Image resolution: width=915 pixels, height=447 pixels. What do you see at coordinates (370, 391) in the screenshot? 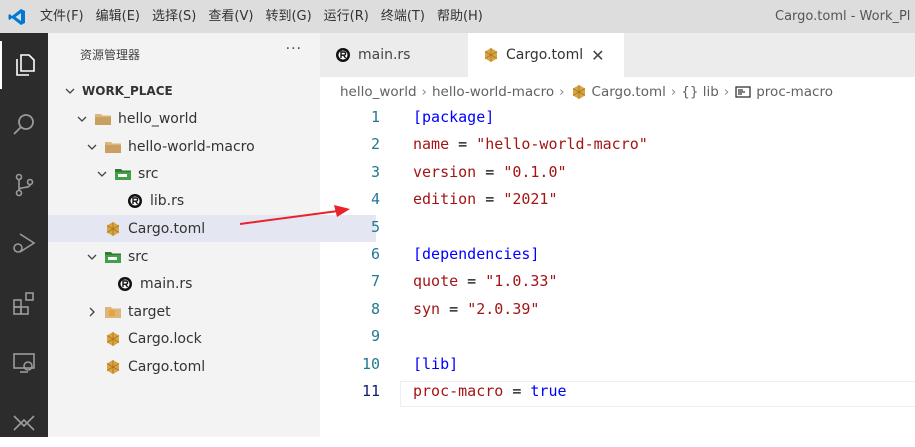
I see `line-number: 11` at bounding box center [370, 391].